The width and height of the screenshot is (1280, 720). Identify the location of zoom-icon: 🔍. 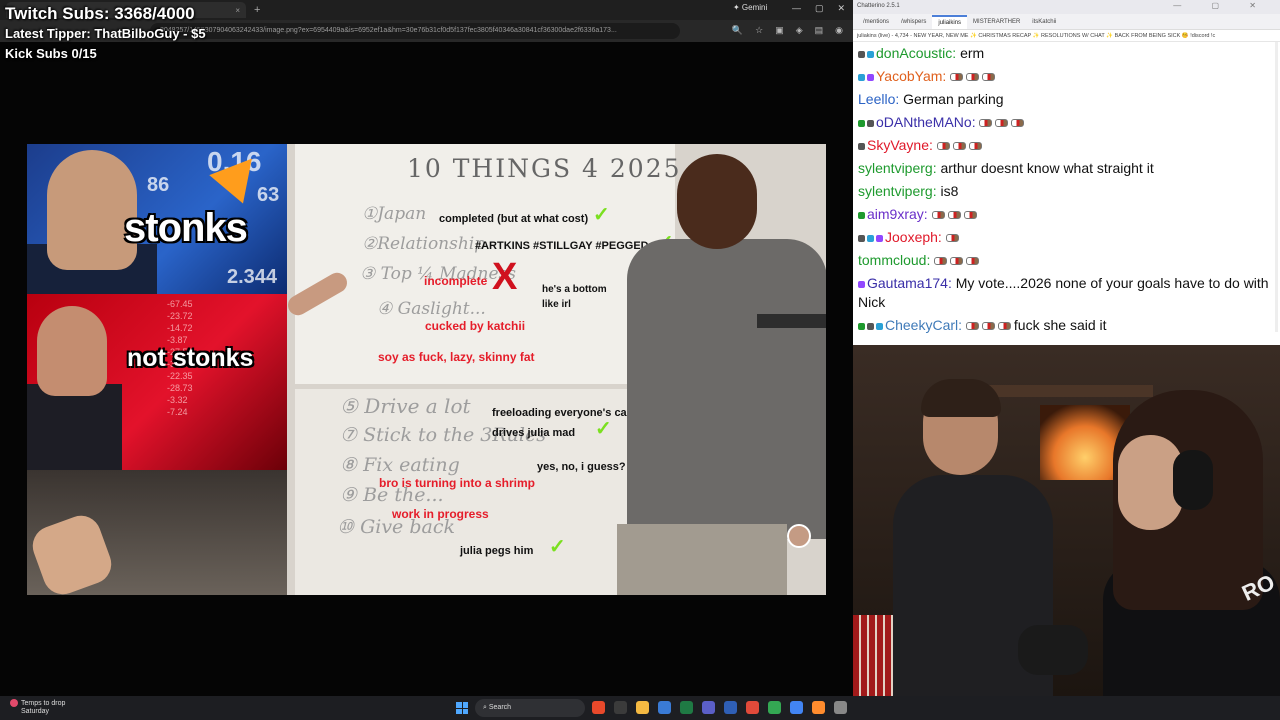
(737, 30).